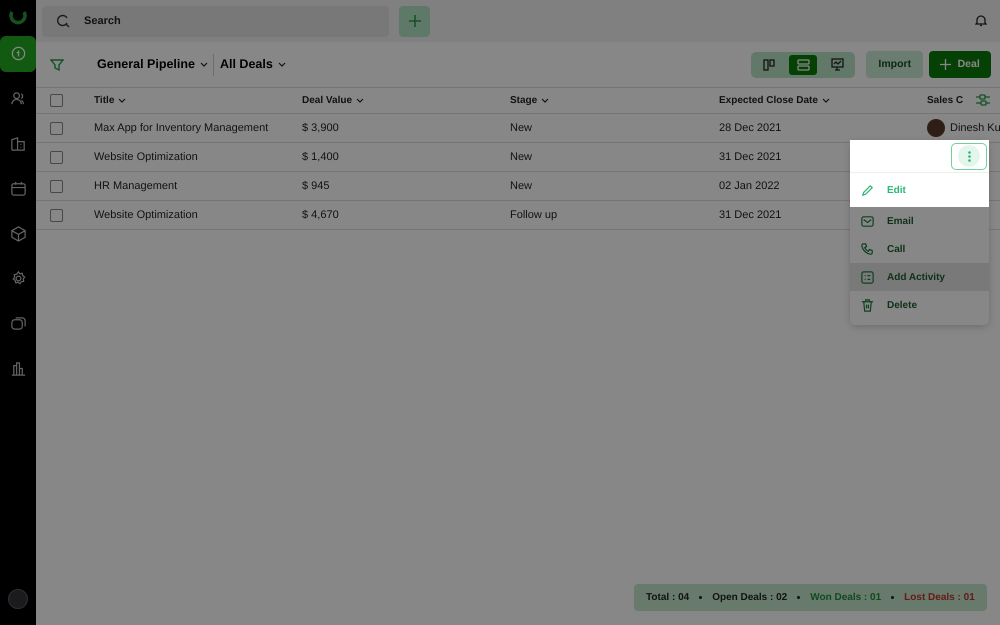 This screenshot has width=1000, height=625. Describe the element at coordinates (18, 143) in the screenshot. I see `buildings-icon` at that location.